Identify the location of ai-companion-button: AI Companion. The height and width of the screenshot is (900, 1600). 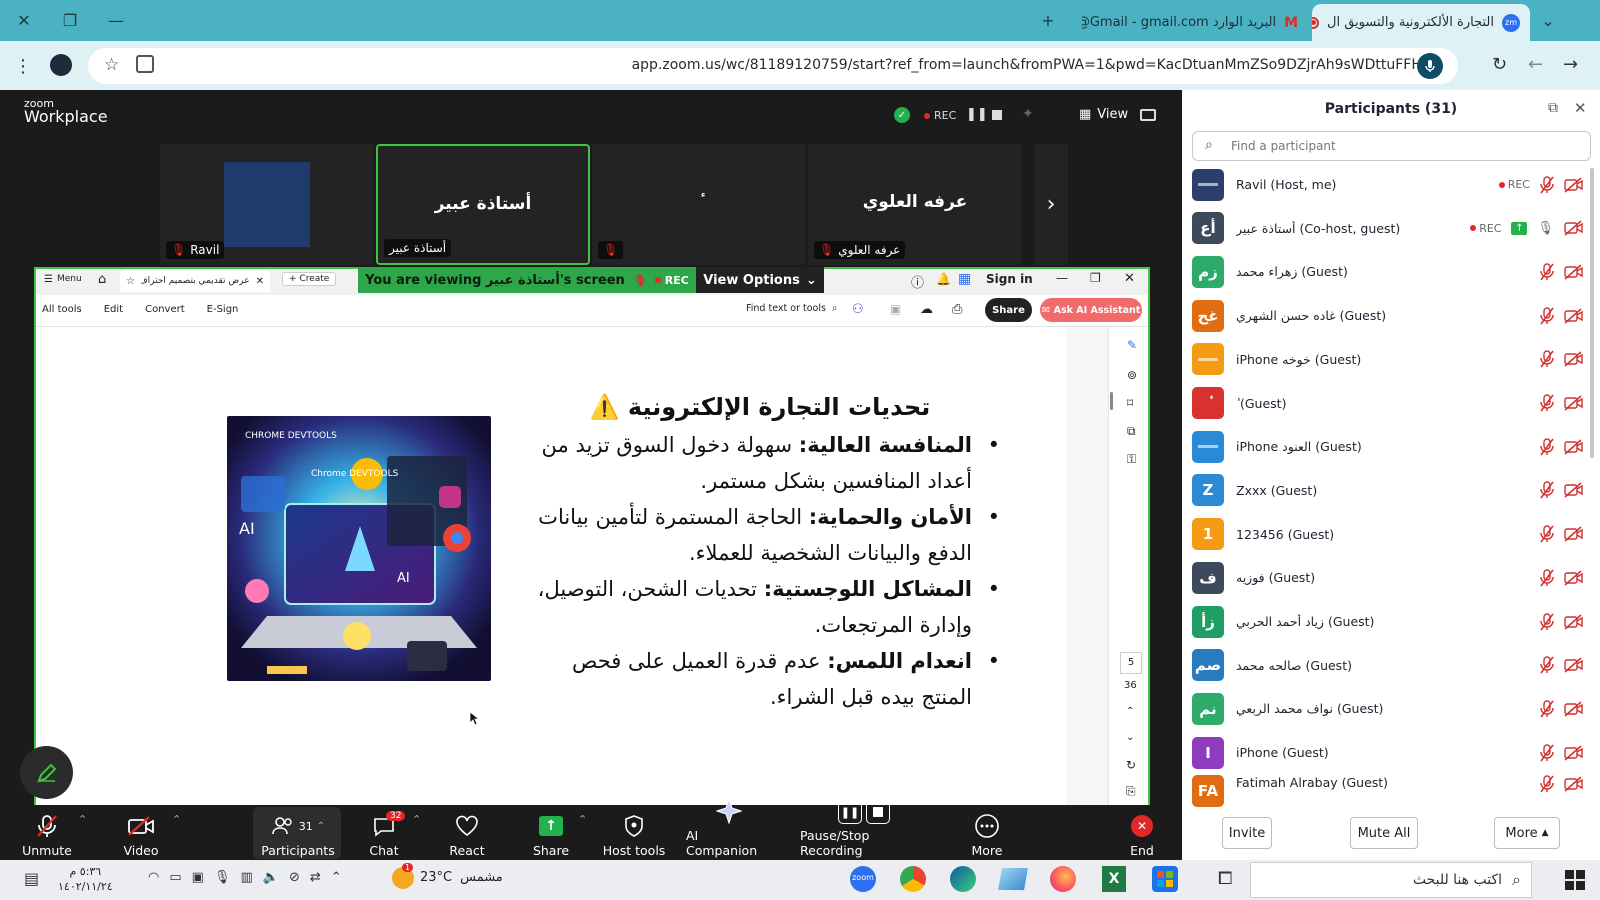
(729, 828).